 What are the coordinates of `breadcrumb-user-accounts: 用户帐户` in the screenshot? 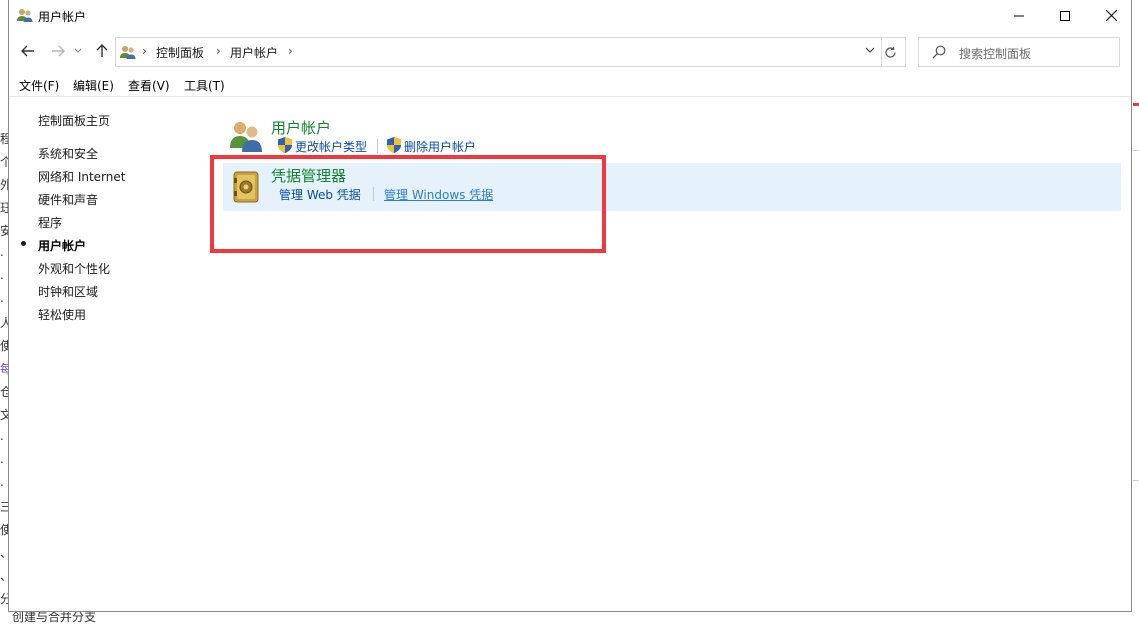 It's located at (254, 52).